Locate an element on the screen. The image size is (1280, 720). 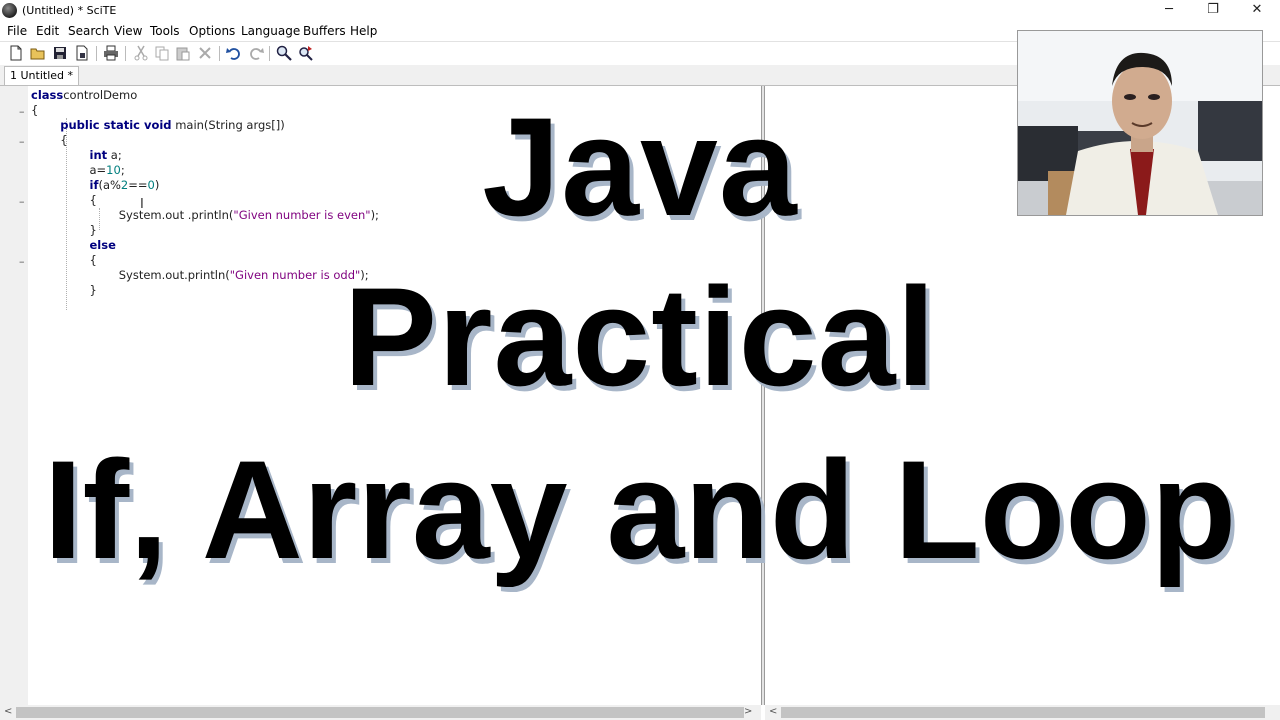
restore-button: ❐ is located at coordinates (1213, 11).